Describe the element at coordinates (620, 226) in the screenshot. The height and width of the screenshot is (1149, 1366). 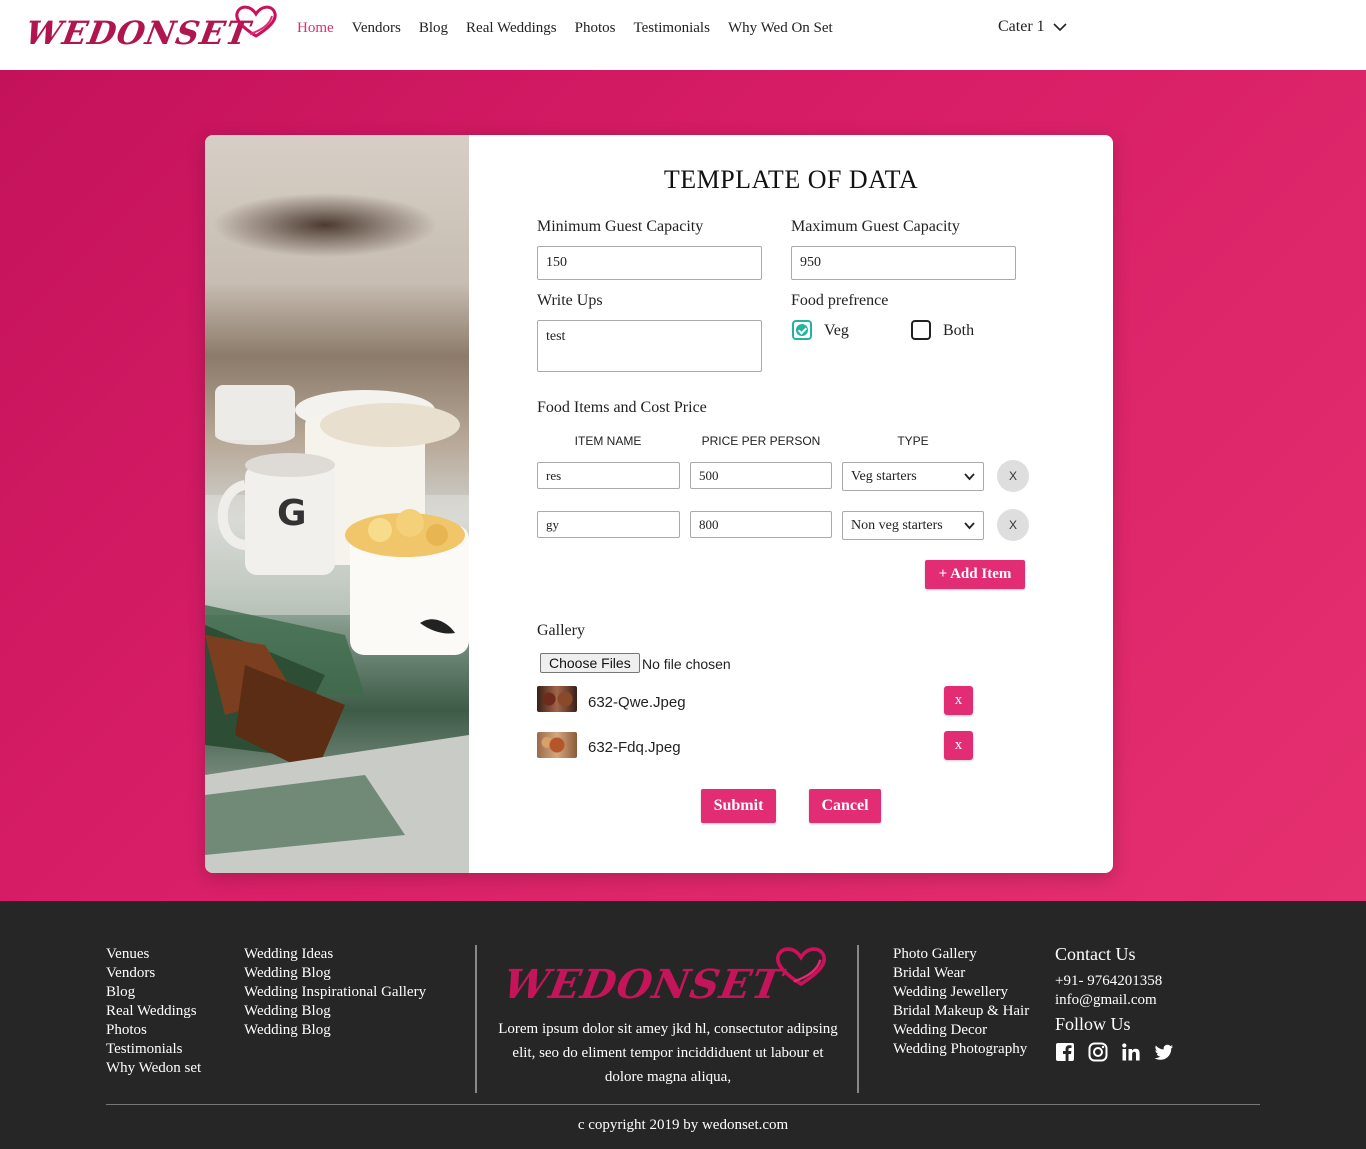
I see `min-guest-label: Minimum Guest Capacity` at that location.